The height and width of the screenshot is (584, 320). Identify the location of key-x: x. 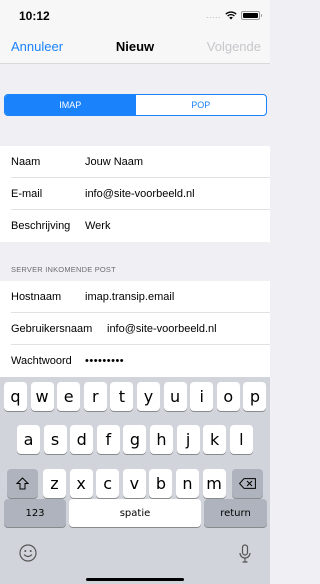
(81, 483).